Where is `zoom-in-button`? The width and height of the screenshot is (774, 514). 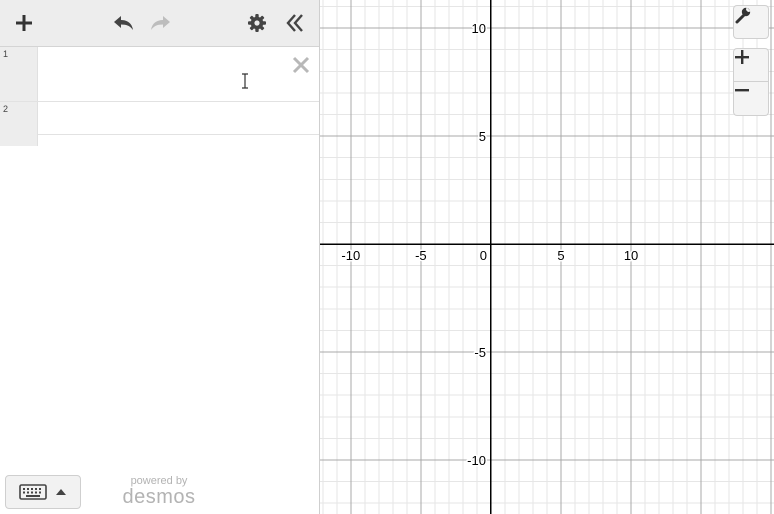 zoom-in-button is located at coordinates (751, 65).